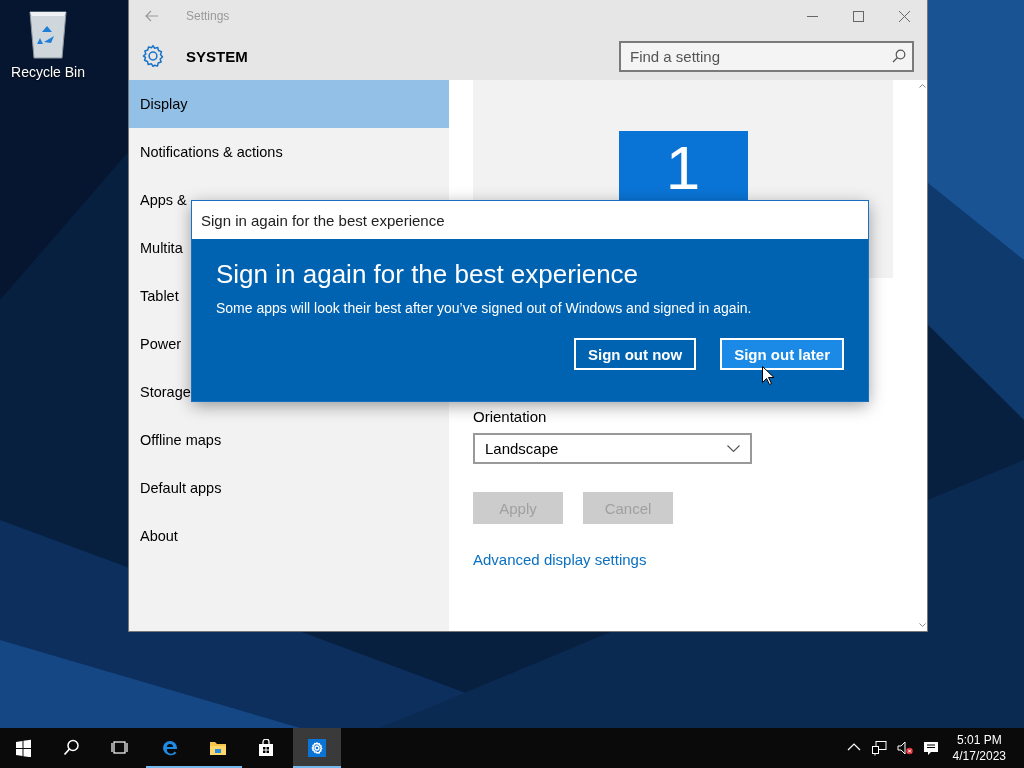 This screenshot has height=768, width=1024. I want to click on sidebar-item: Offline maps, so click(289, 440).